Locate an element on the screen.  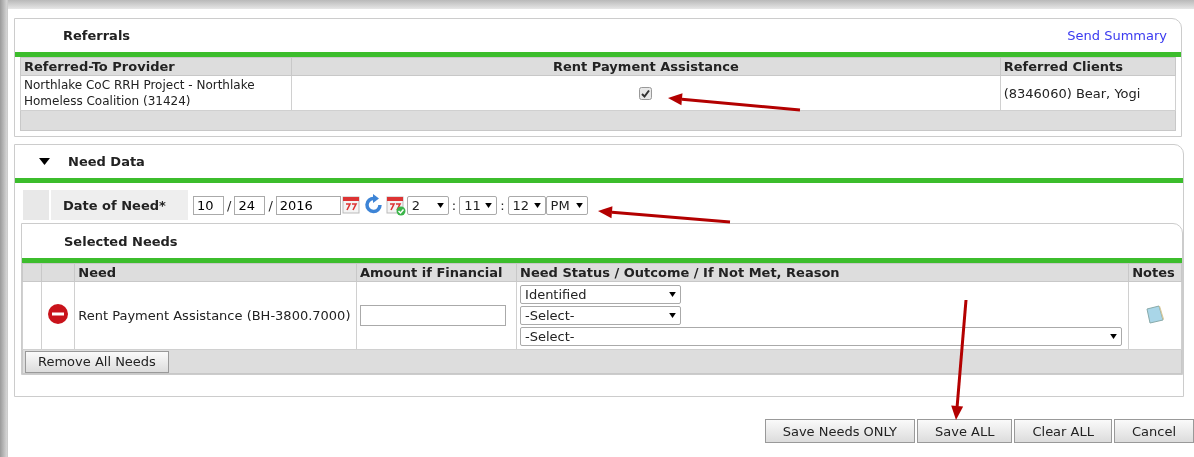
collapse-icon is located at coordinates (44, 161).